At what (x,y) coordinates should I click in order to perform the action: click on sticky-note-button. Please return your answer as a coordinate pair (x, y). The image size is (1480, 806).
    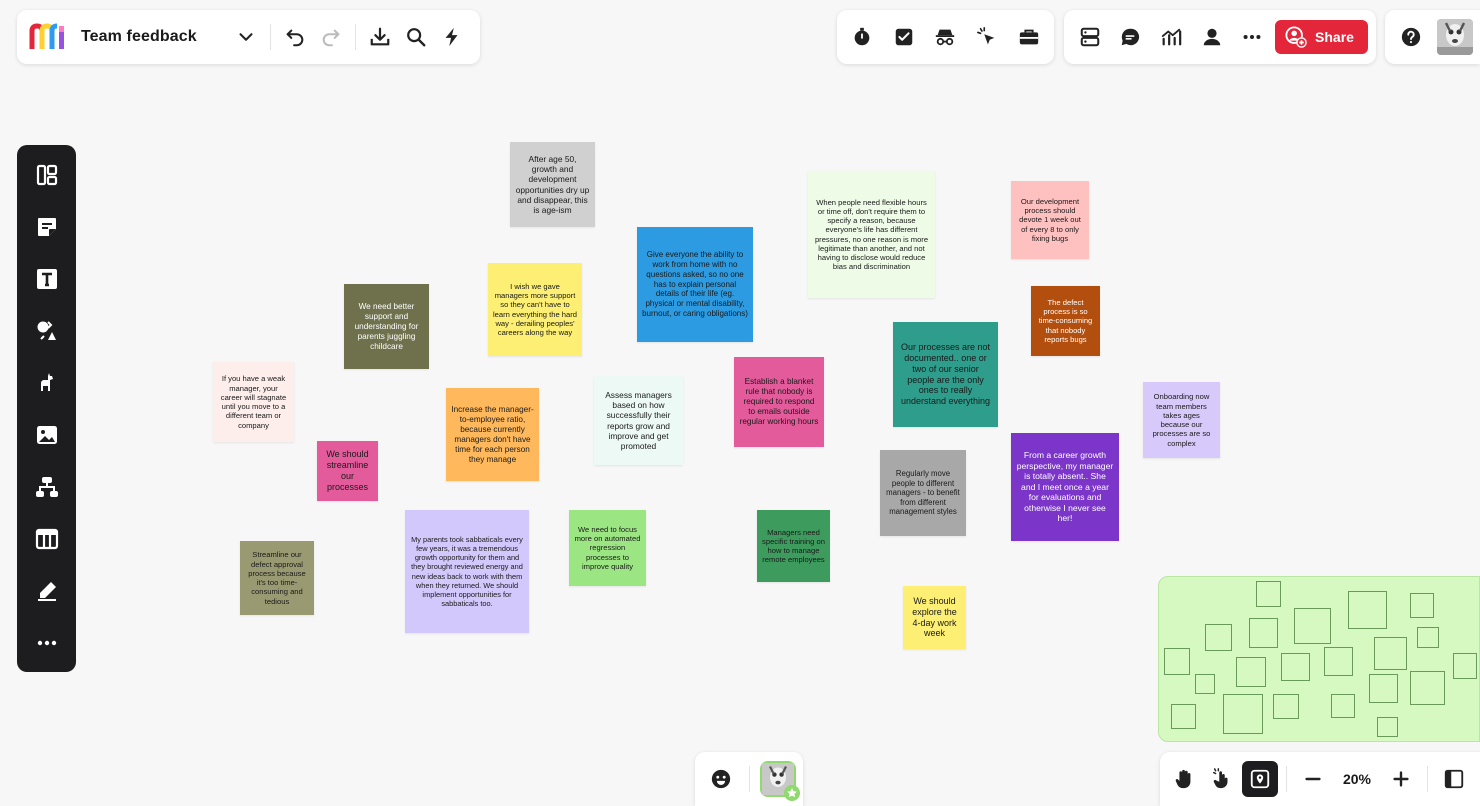
    Looking at the image, I should click on (47, 227).